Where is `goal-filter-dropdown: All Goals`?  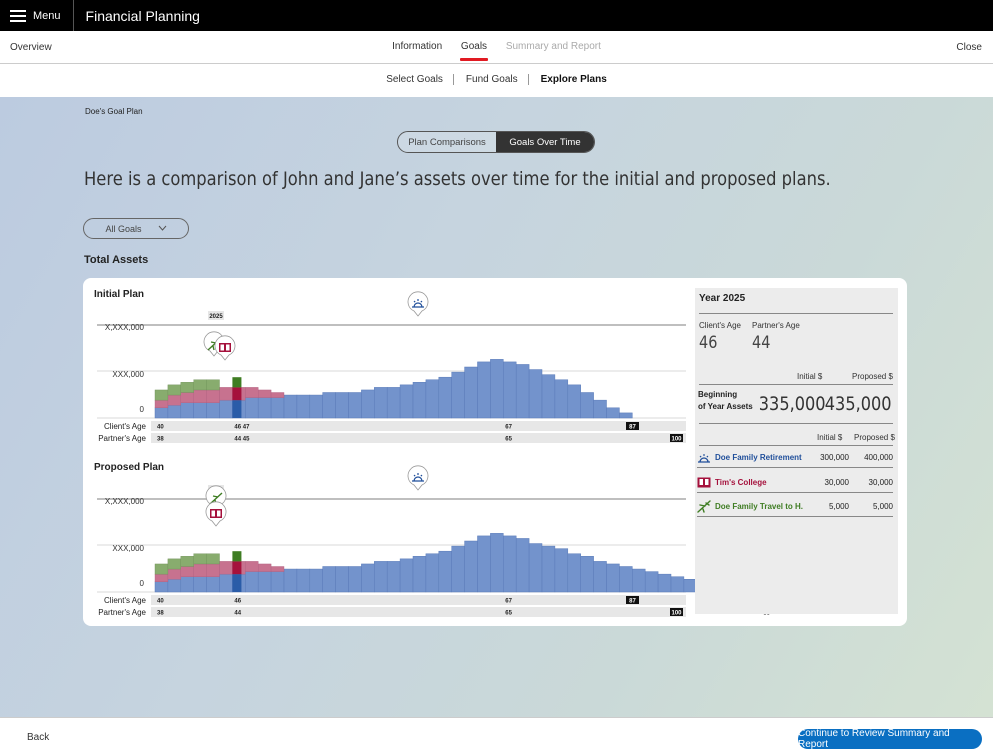
goal-filter-dropdown: All Goals is located at coordinates (136, 228).